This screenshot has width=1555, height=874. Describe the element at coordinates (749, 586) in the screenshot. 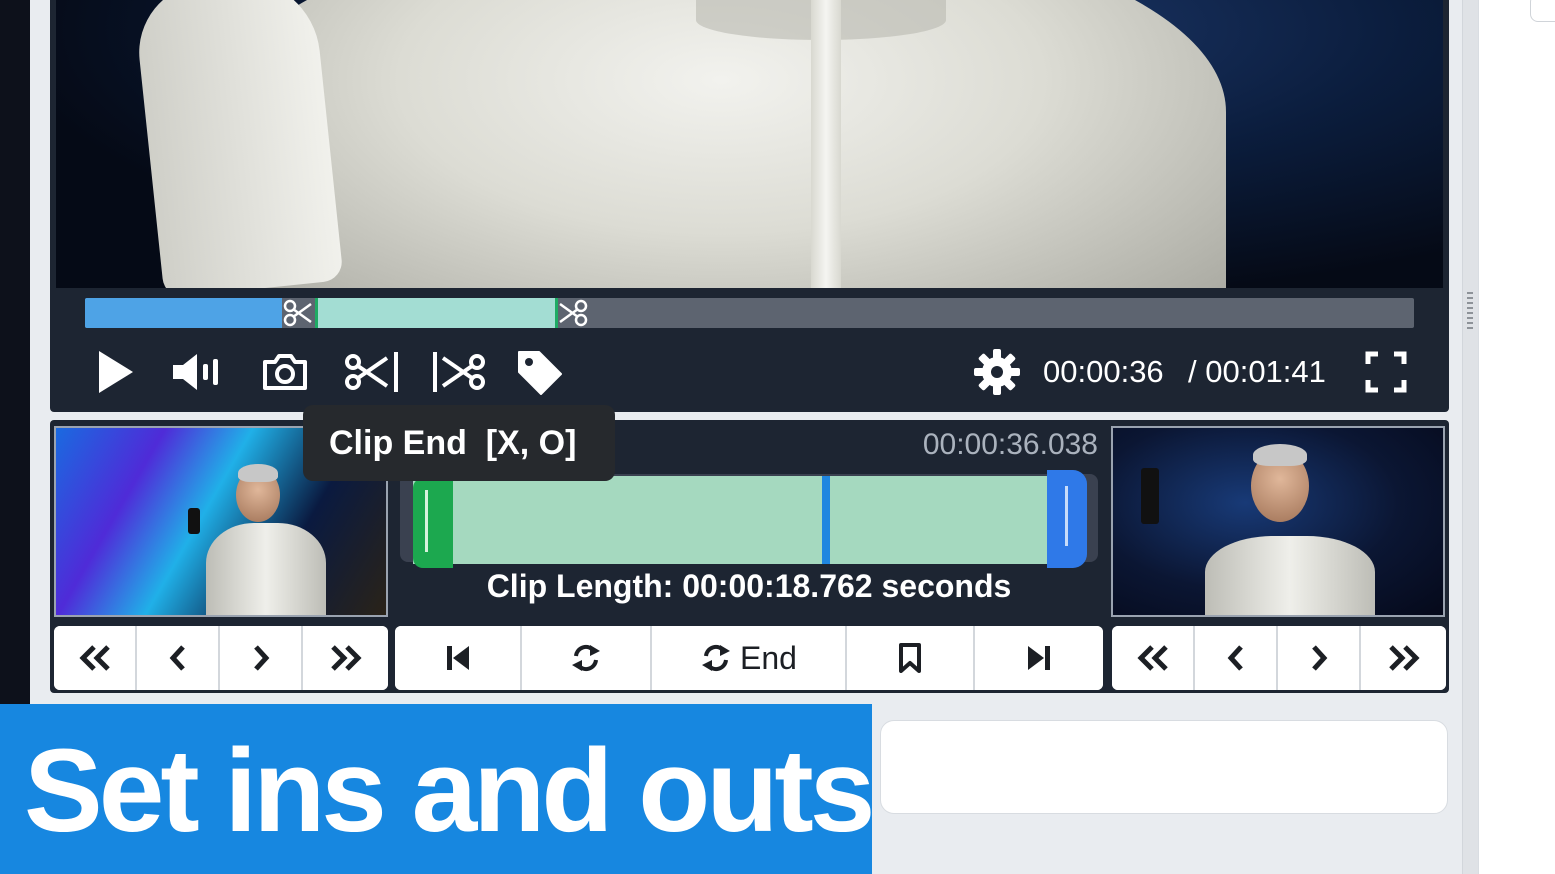

I see `clip-length: Clip Length: 00:00:18.762 seconds` at that location.